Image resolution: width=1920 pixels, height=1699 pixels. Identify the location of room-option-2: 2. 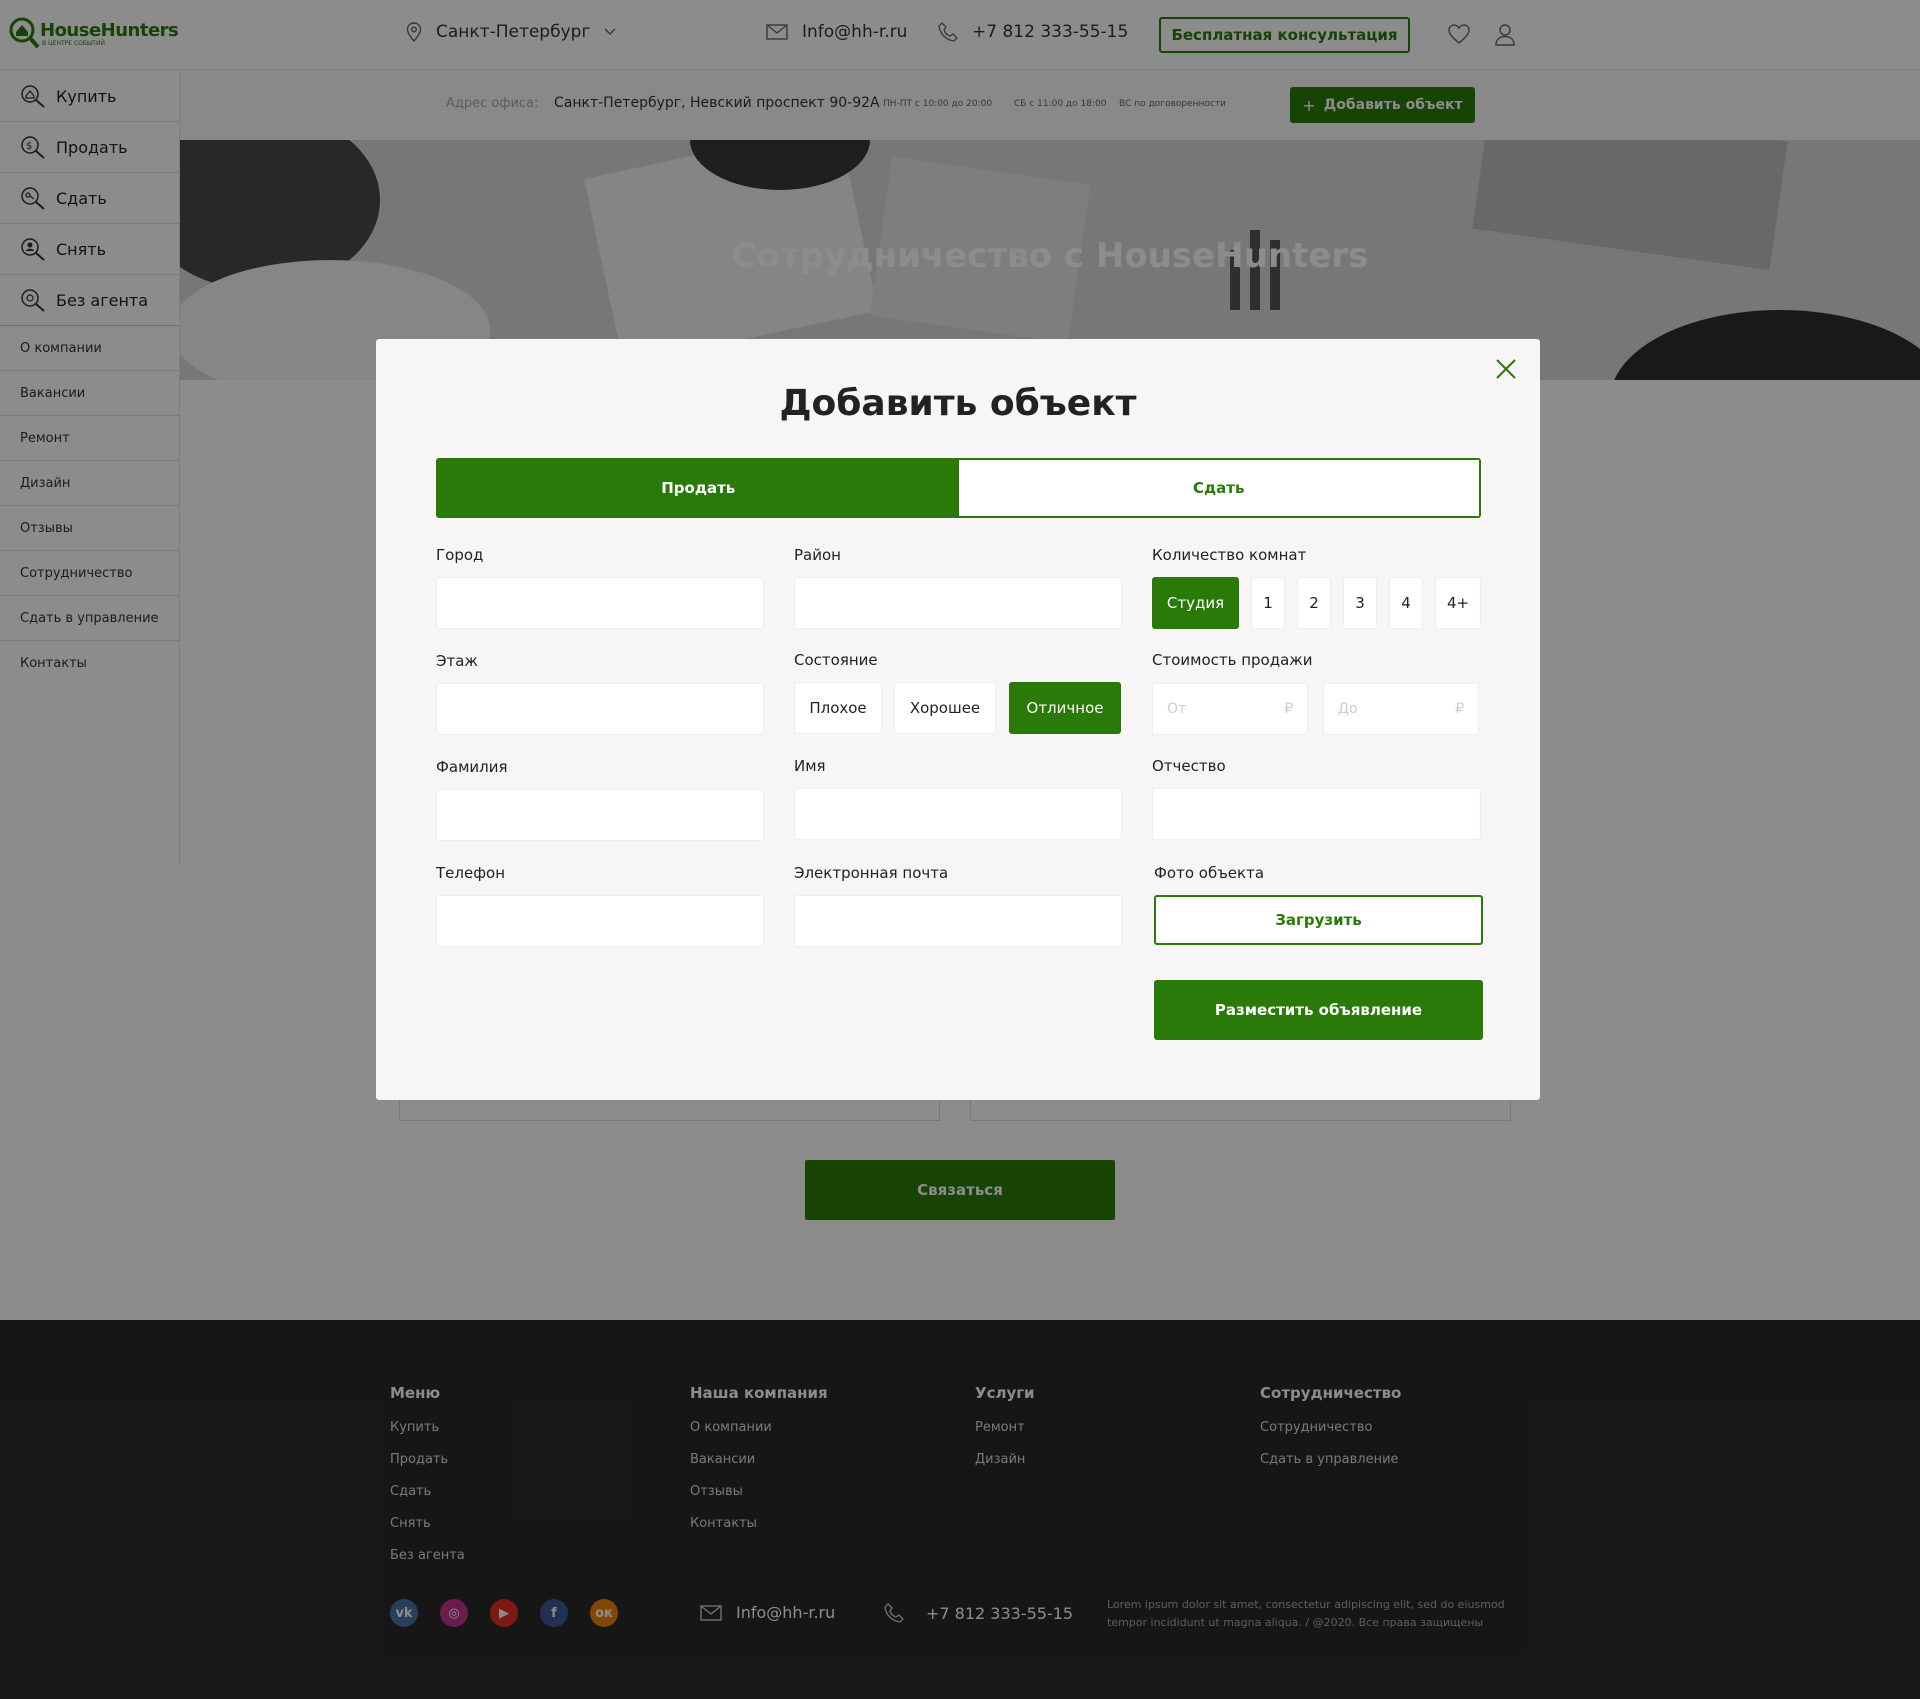
(1314, 603).